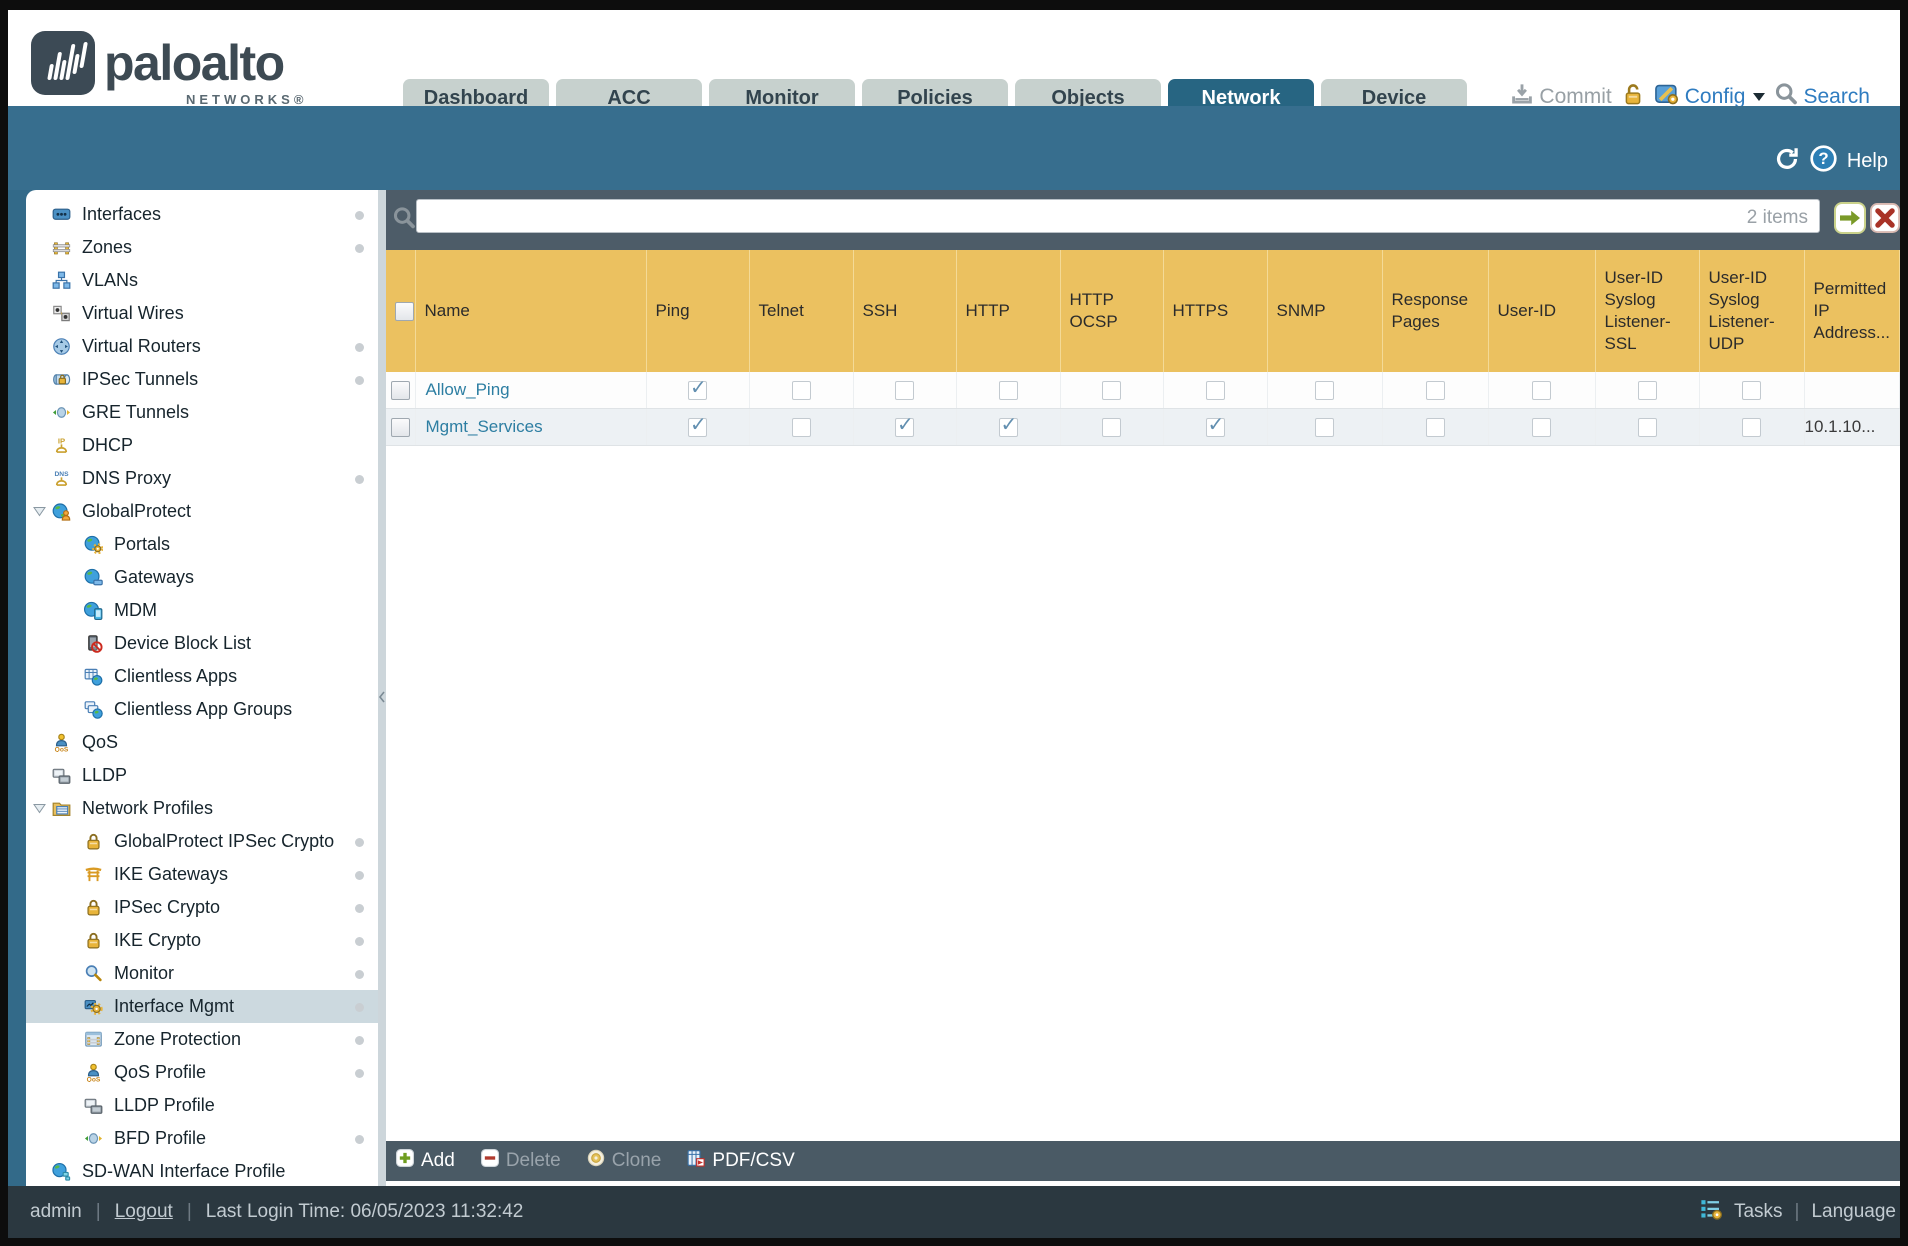  I want to click on sidebar-item-ike-crypto: IKE Crypto, so click(202, 940).